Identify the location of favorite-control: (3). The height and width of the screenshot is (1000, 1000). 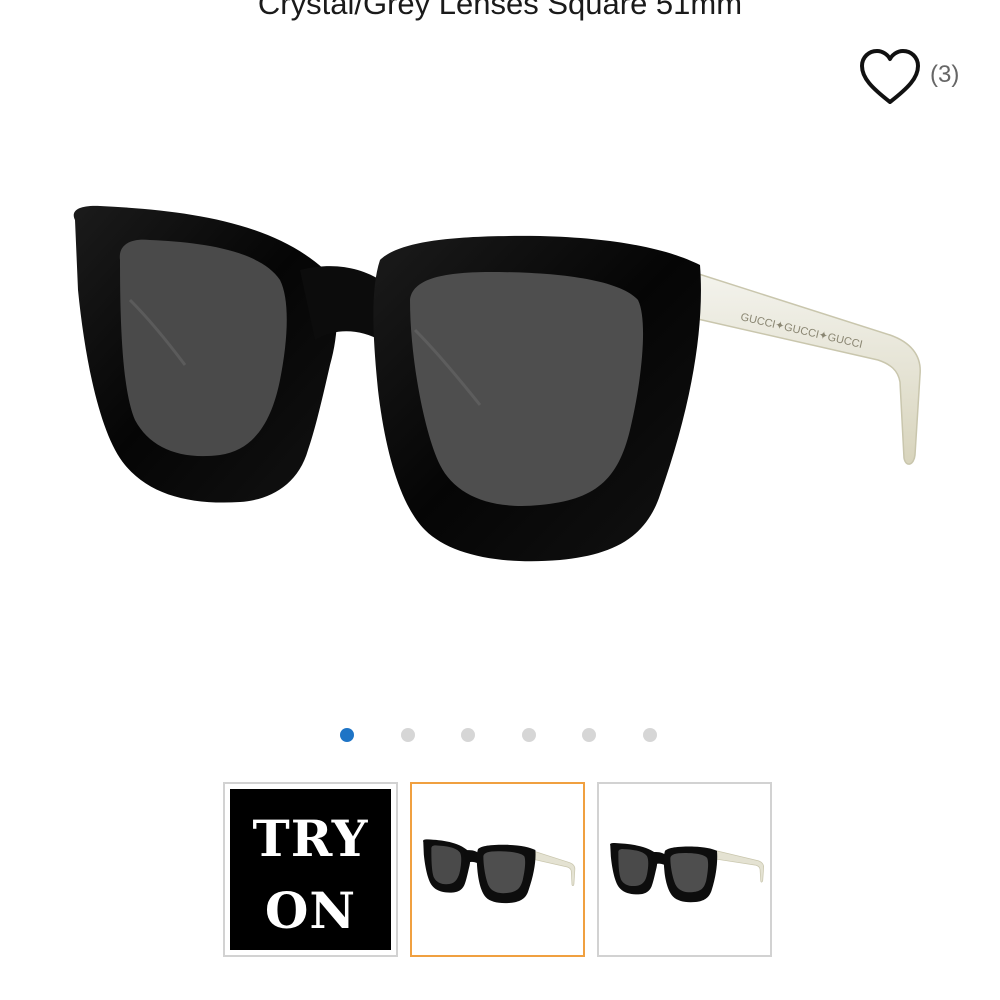
(908, 78).